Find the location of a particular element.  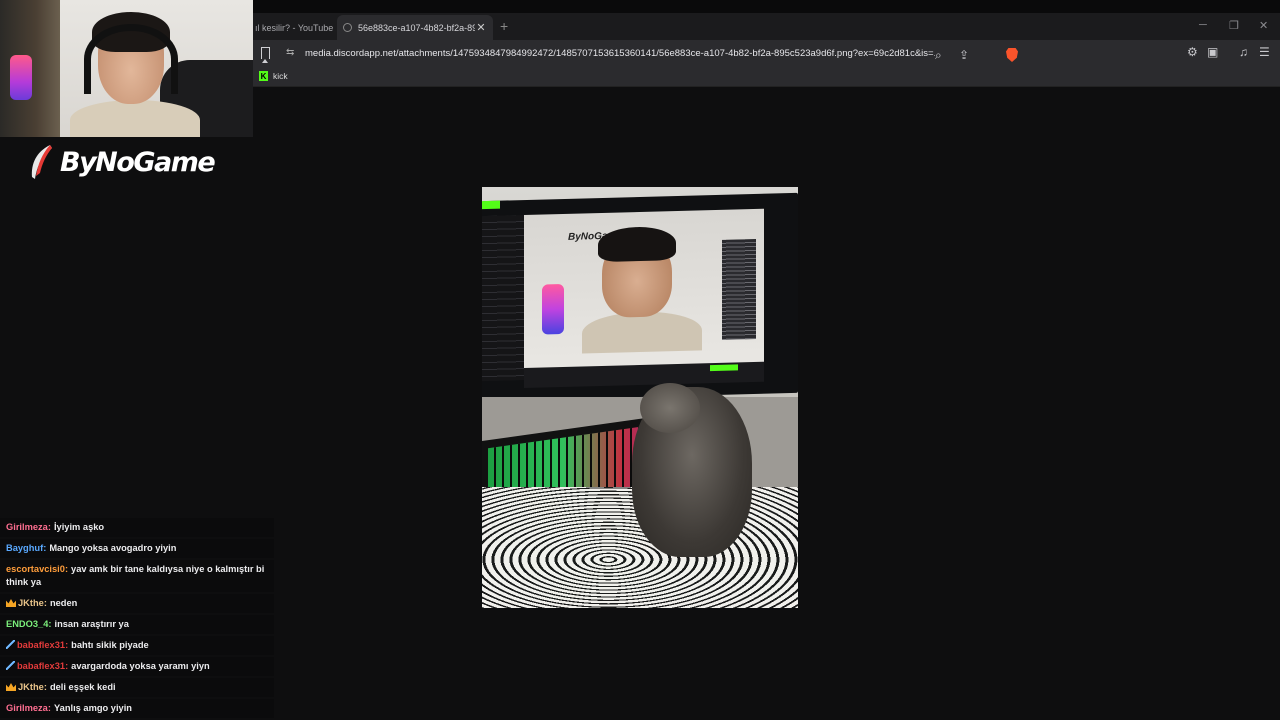

sidebar-icon: ▣ is located at coordinates (1212, 52).